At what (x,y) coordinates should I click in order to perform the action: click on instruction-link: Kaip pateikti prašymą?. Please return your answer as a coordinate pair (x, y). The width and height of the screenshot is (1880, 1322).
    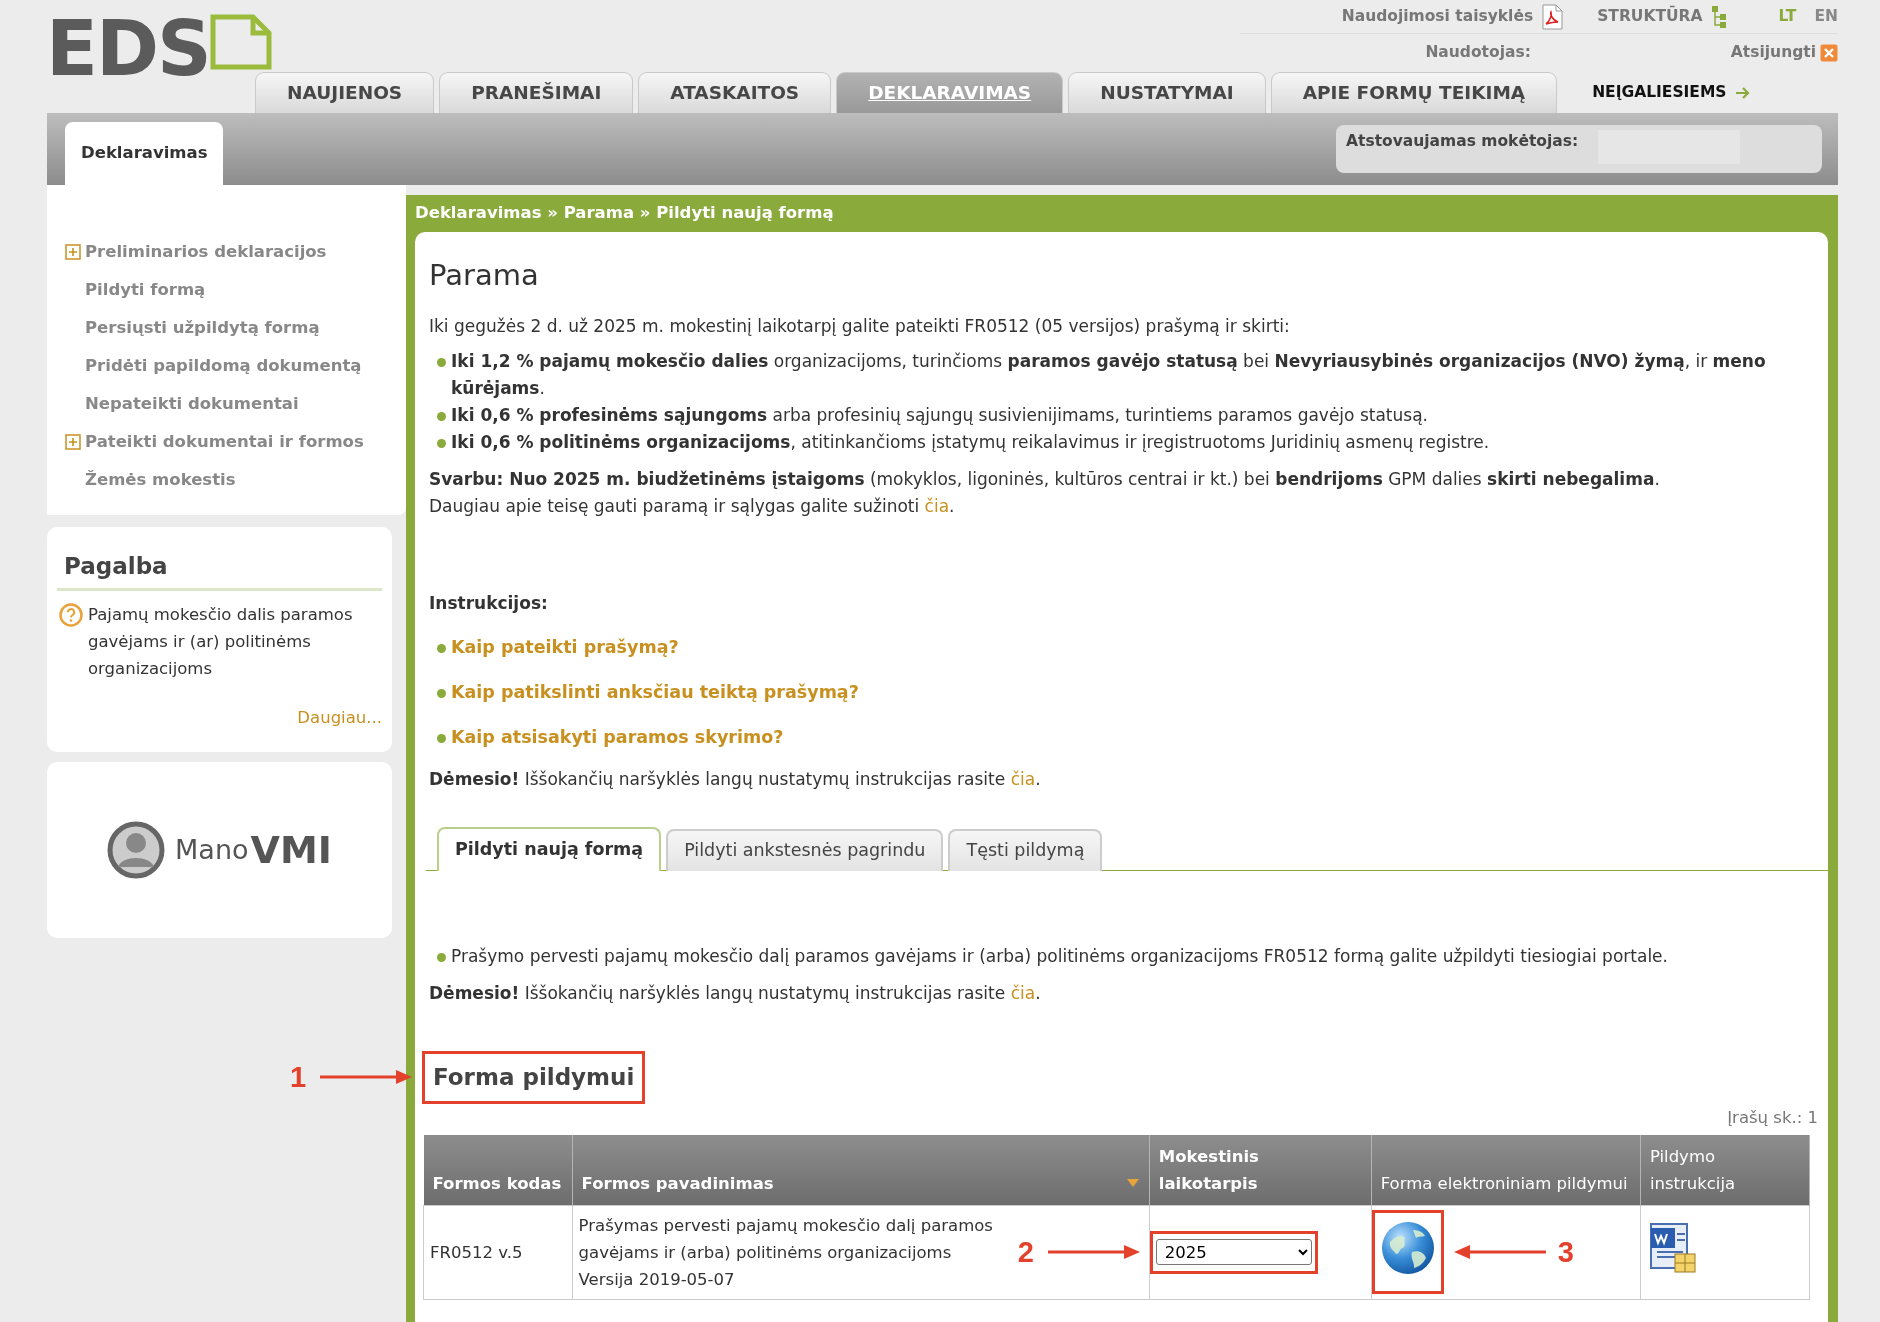
    Looking at the image, I should click on (565, 647).